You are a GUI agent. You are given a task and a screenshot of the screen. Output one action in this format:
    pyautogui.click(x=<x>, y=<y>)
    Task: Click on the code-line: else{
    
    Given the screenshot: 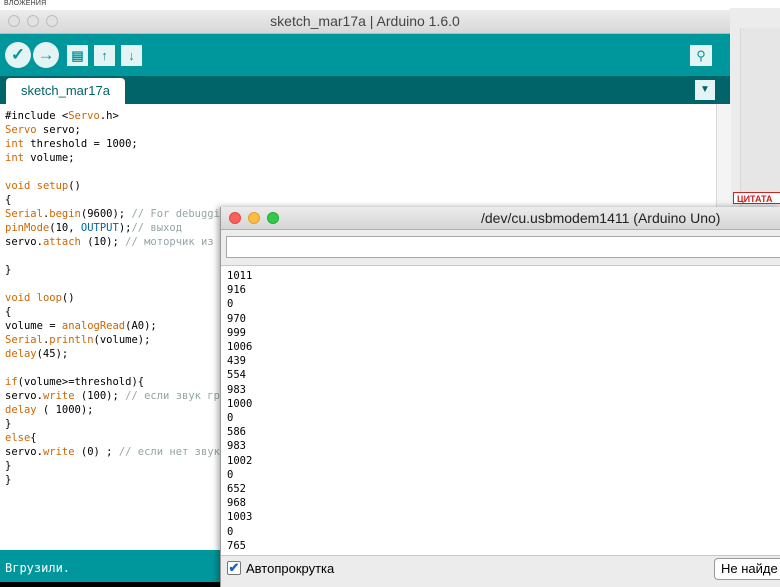 What is the action you would take?
    pyautogui.click(x=21, y=438)
    